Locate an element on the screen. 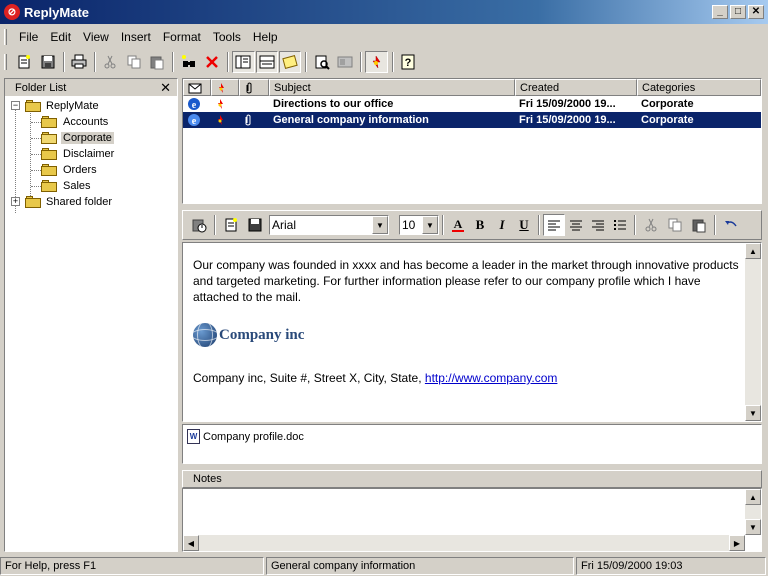 Image resolution: width=768 pixels, height=576 pixels. find-icon is located at coordinates (188, 62).